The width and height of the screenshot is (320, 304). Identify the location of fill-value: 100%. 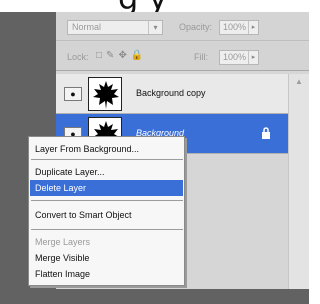
(235, 57).